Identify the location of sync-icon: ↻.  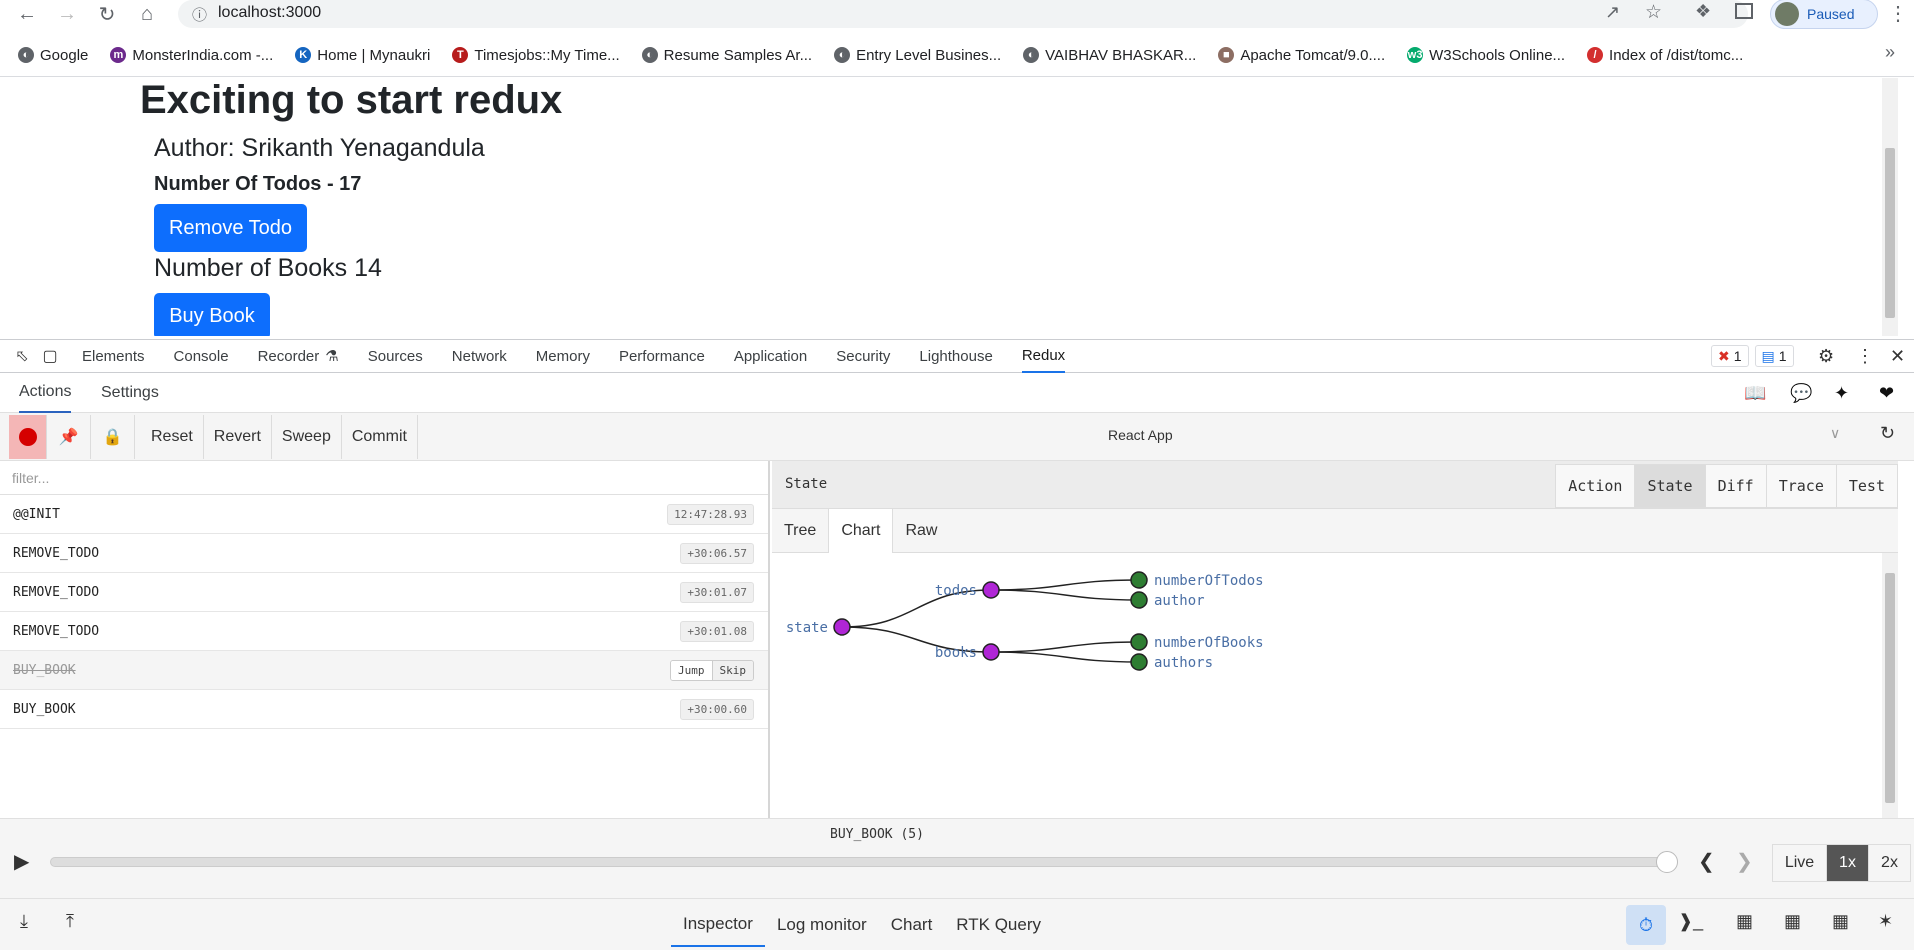
(1887, 433).